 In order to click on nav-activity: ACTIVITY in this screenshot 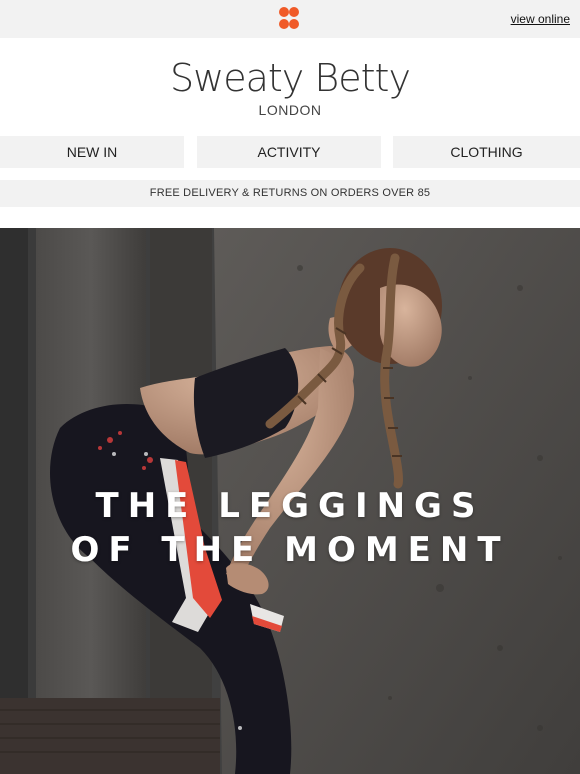, I will do `click(289, 152)`.